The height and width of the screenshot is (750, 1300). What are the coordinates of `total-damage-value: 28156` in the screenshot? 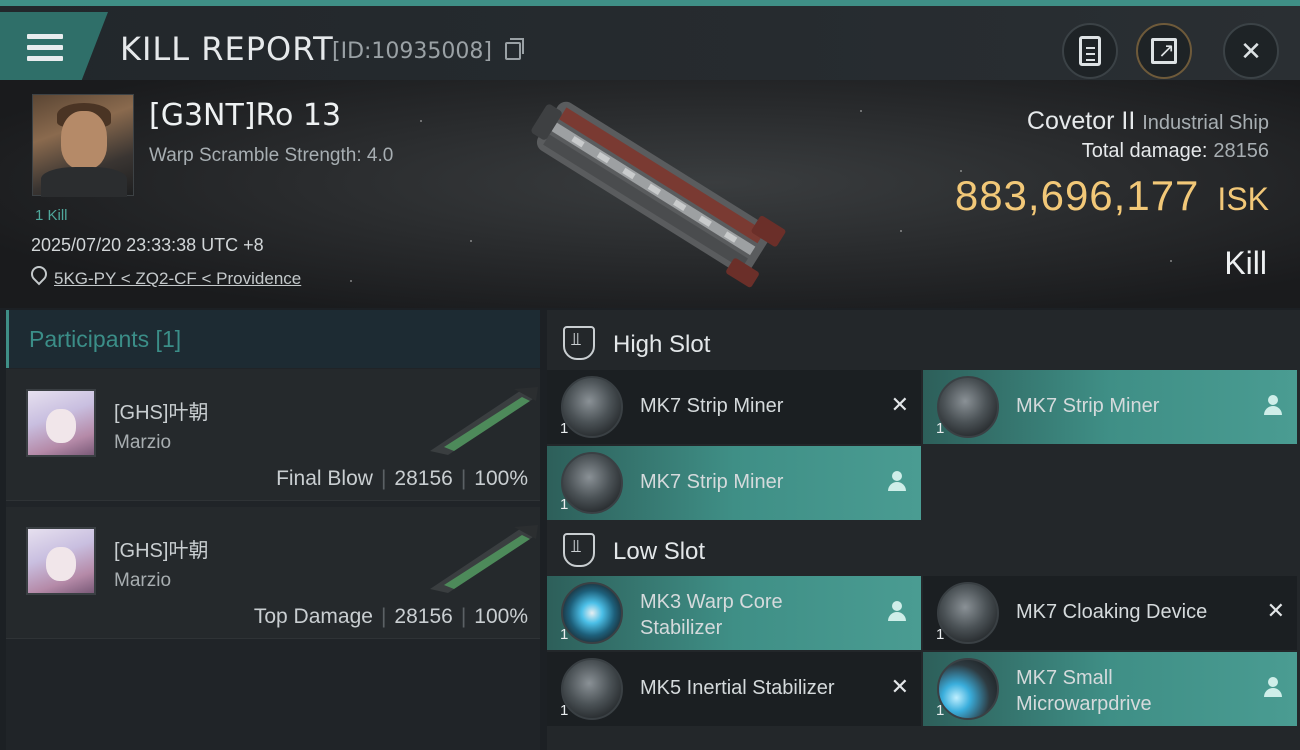 It's located at (1241, 151).